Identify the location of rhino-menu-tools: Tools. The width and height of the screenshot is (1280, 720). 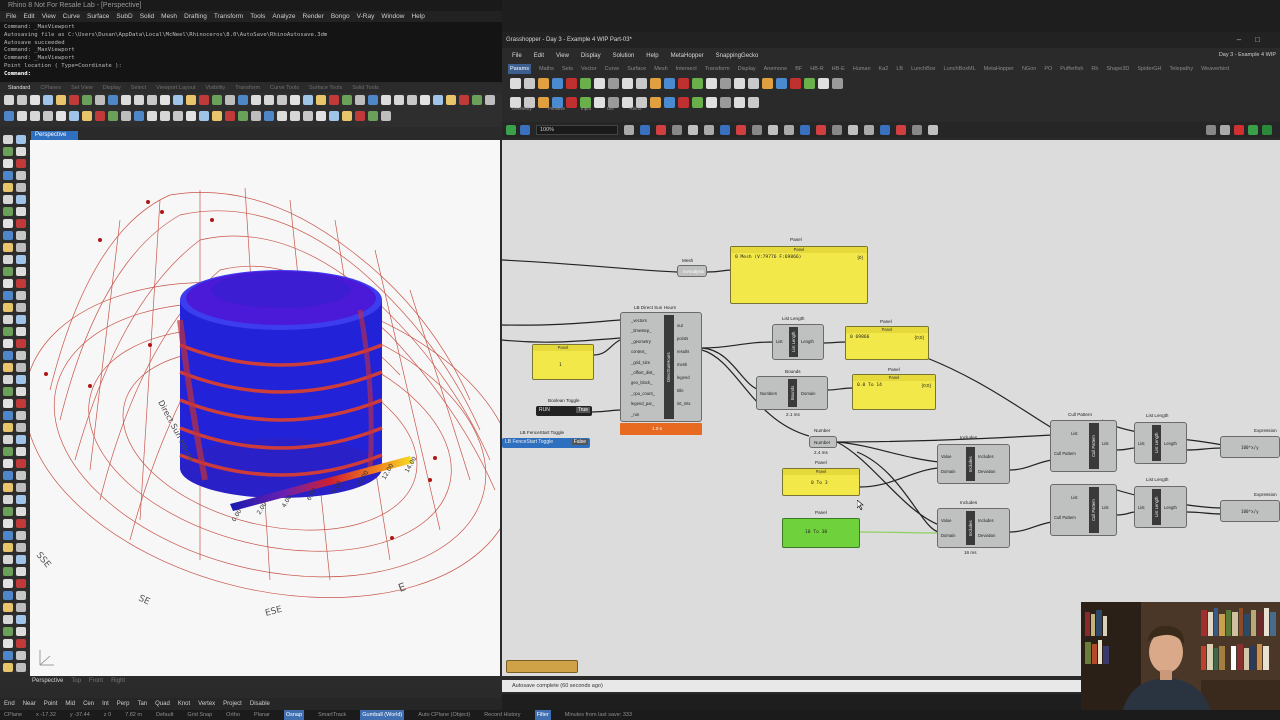
(257, 16).